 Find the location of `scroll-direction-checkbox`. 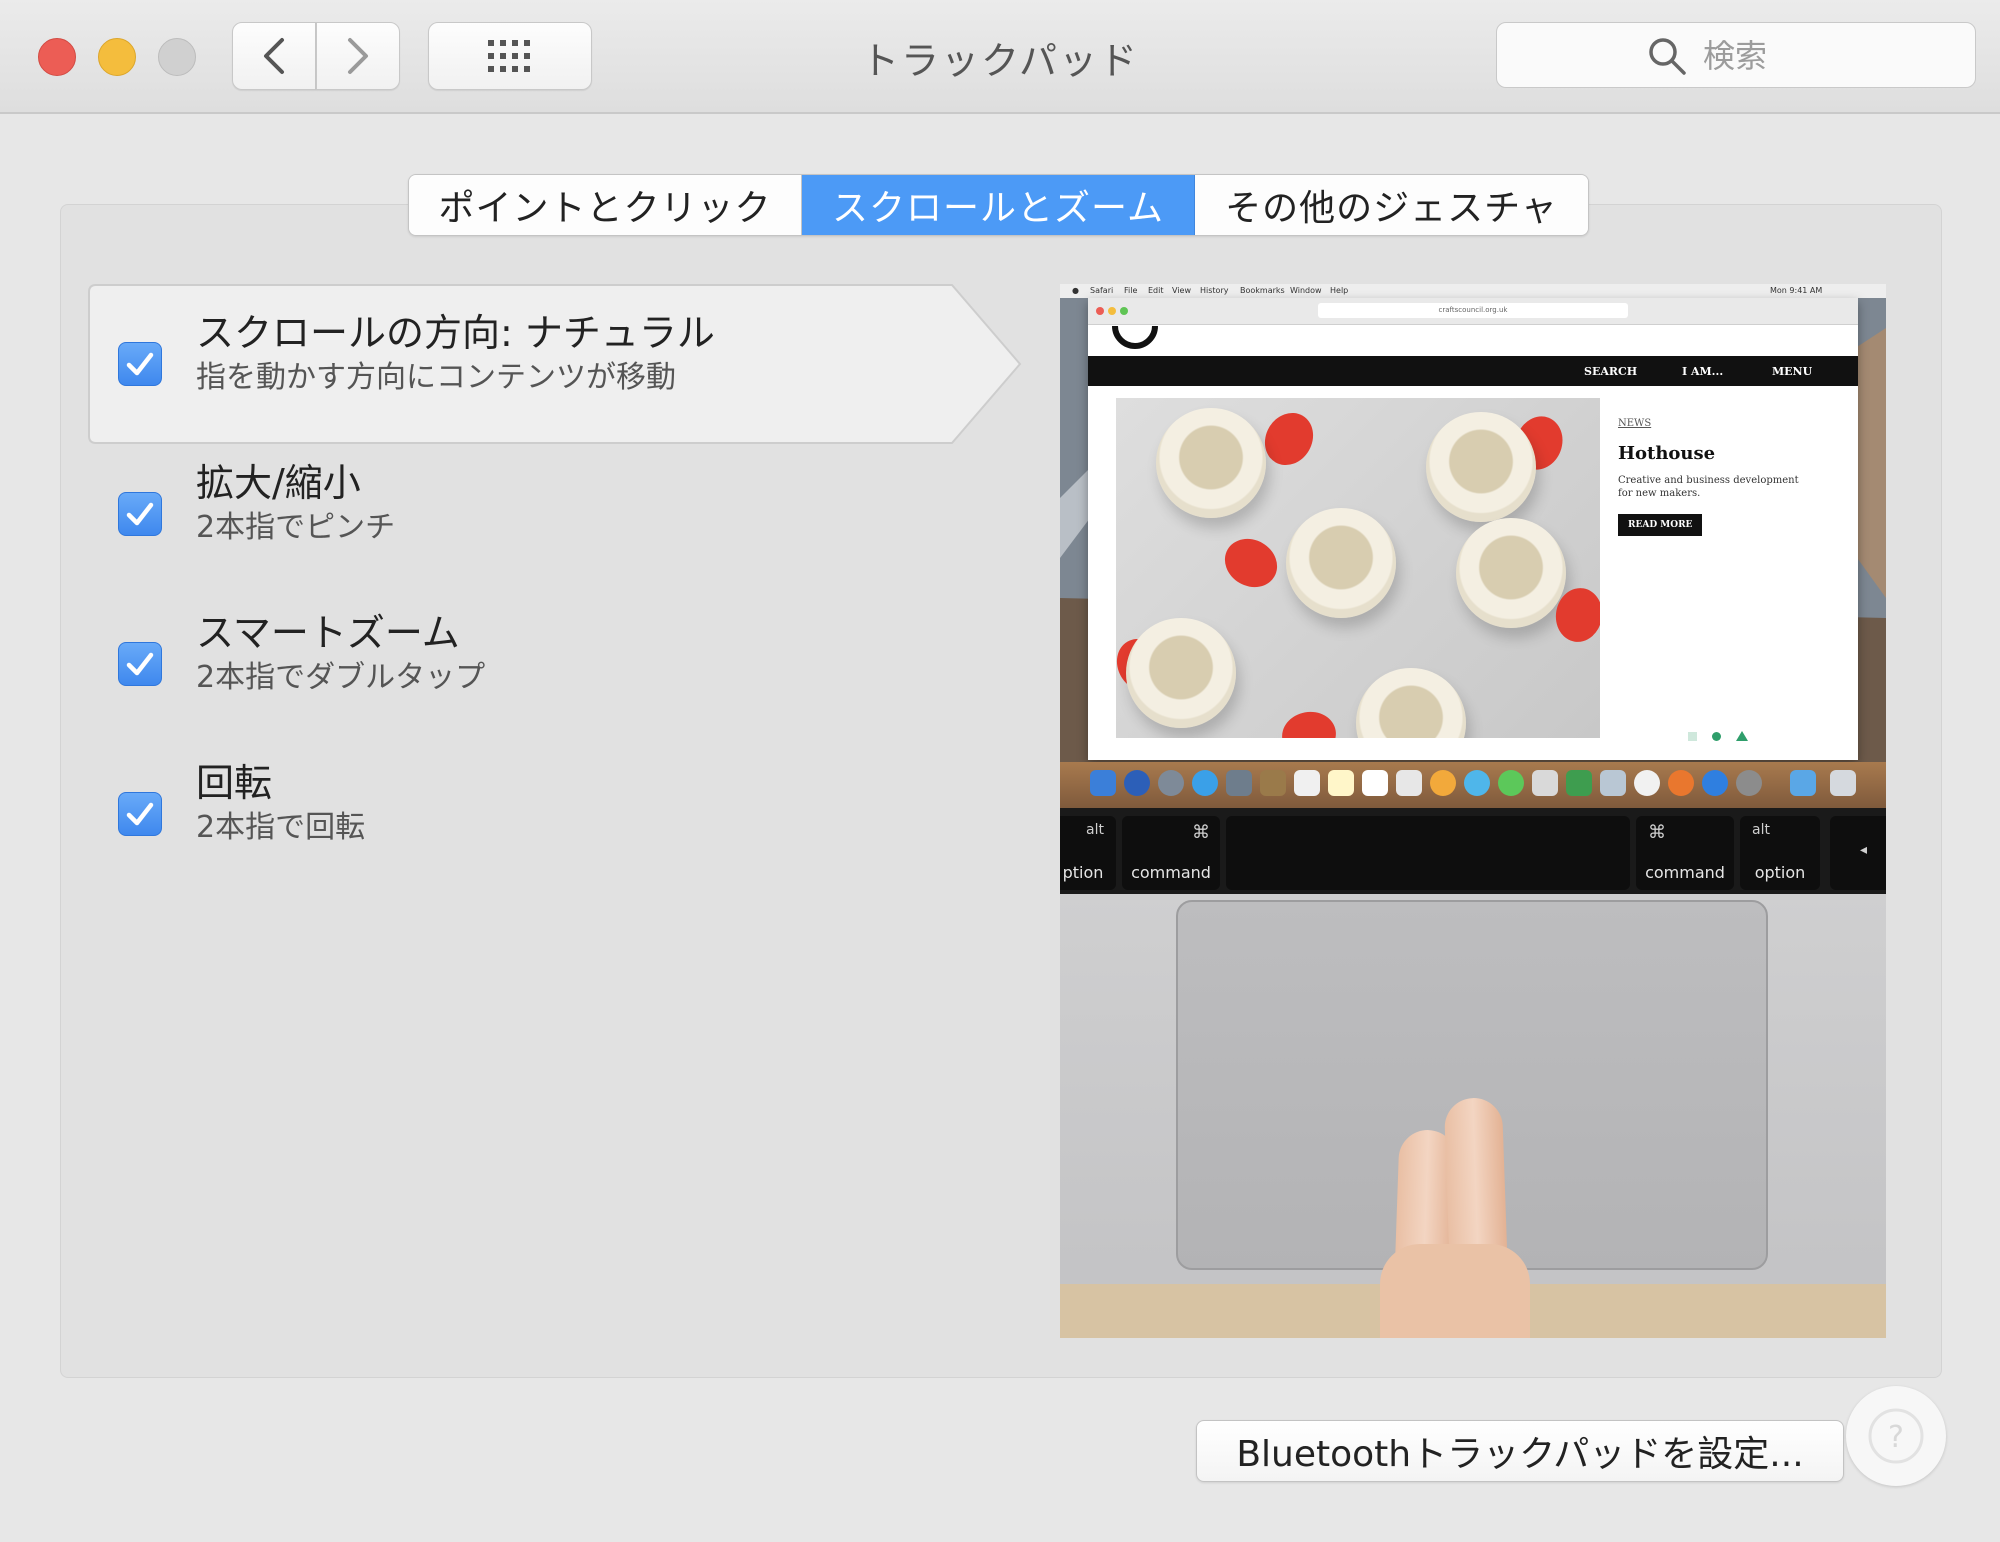

scroll-direction-checkbox is located at coordinates (140, 364).